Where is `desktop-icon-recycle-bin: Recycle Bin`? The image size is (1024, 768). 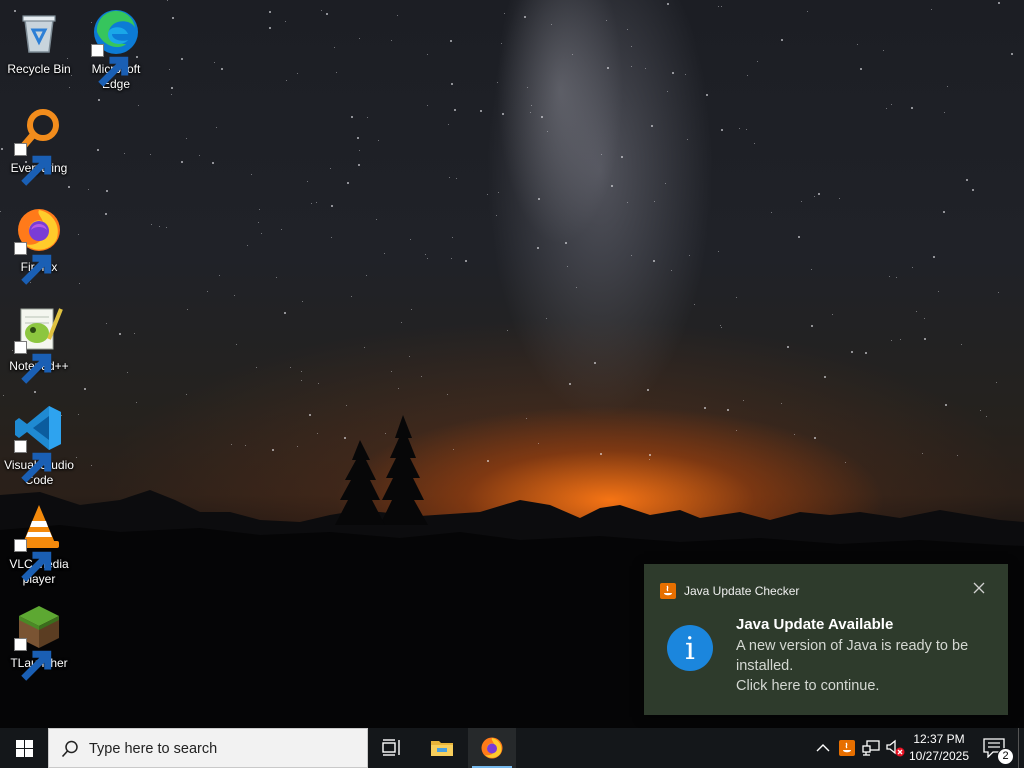 desktop-icon-recycle-bin: Recycle Bin is located at coordinates (39, 42).